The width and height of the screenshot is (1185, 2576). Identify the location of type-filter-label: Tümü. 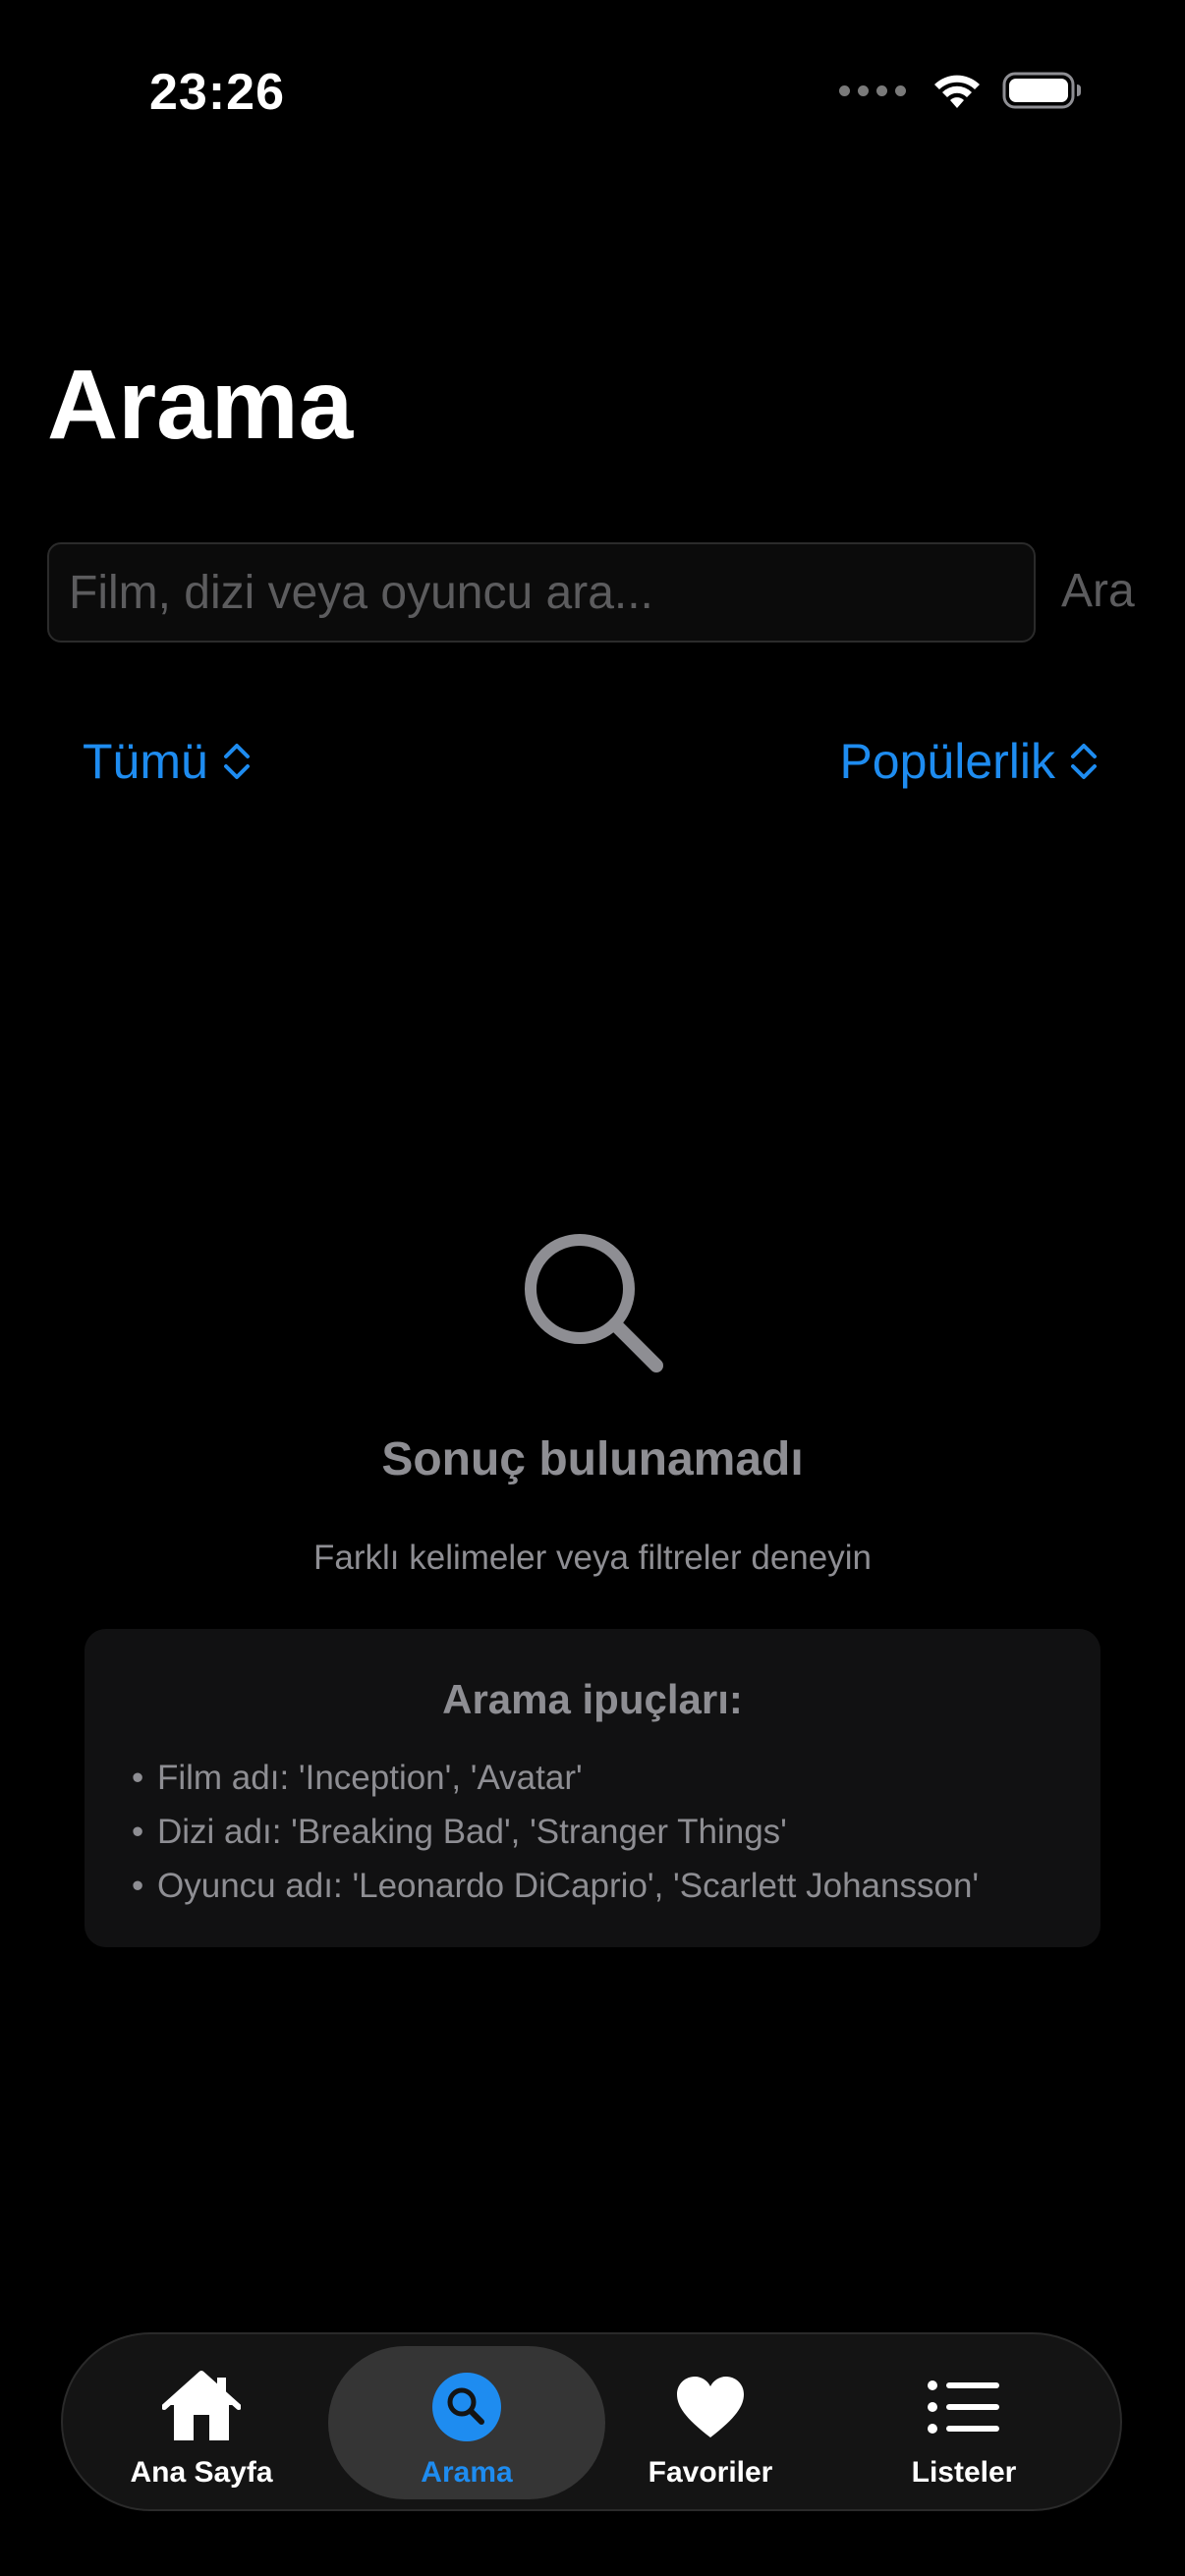
(146, 761).